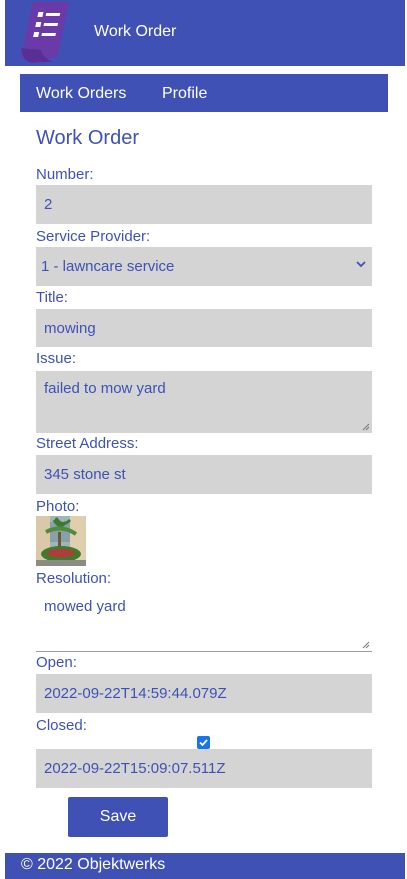 This screenshot has height=879, width=407. What do you see at coordinates (52, 297) in the screenshot?
I see `title-label: Title:` at bounding box center [52, 297].